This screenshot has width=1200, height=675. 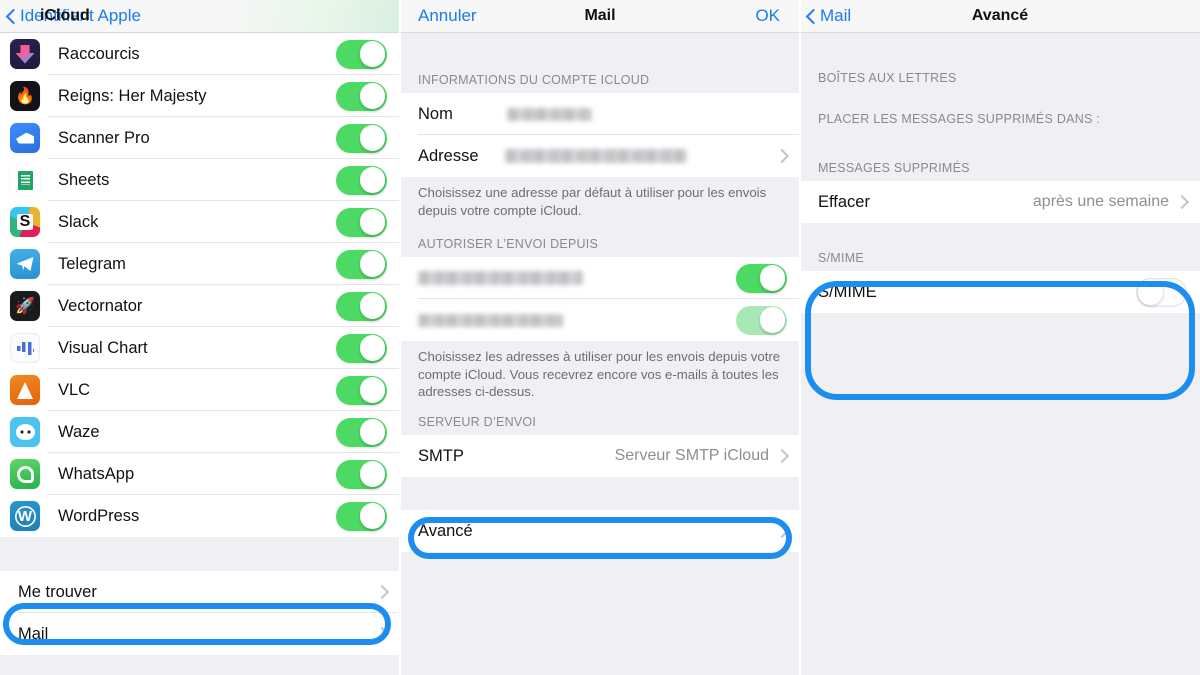 I want to click on row-effacer-label: Effacer, so click(x=844, y=201).